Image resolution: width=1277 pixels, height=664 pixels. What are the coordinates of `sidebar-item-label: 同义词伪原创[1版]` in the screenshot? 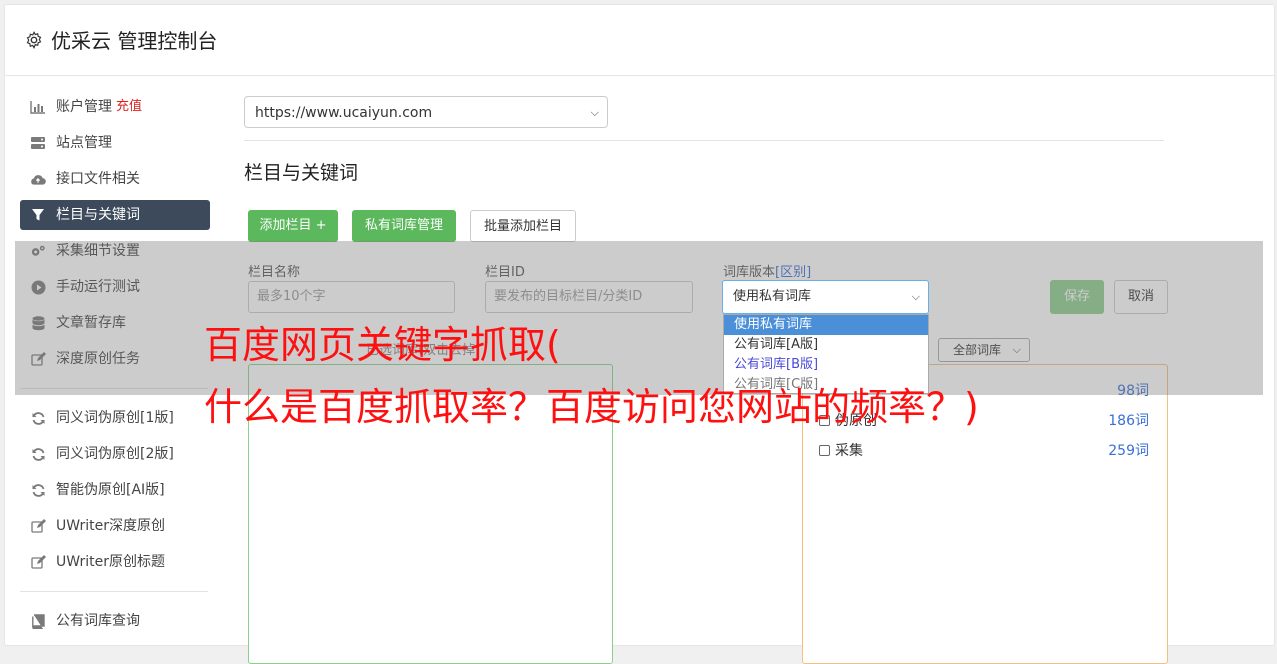 It's located at (115, 418).